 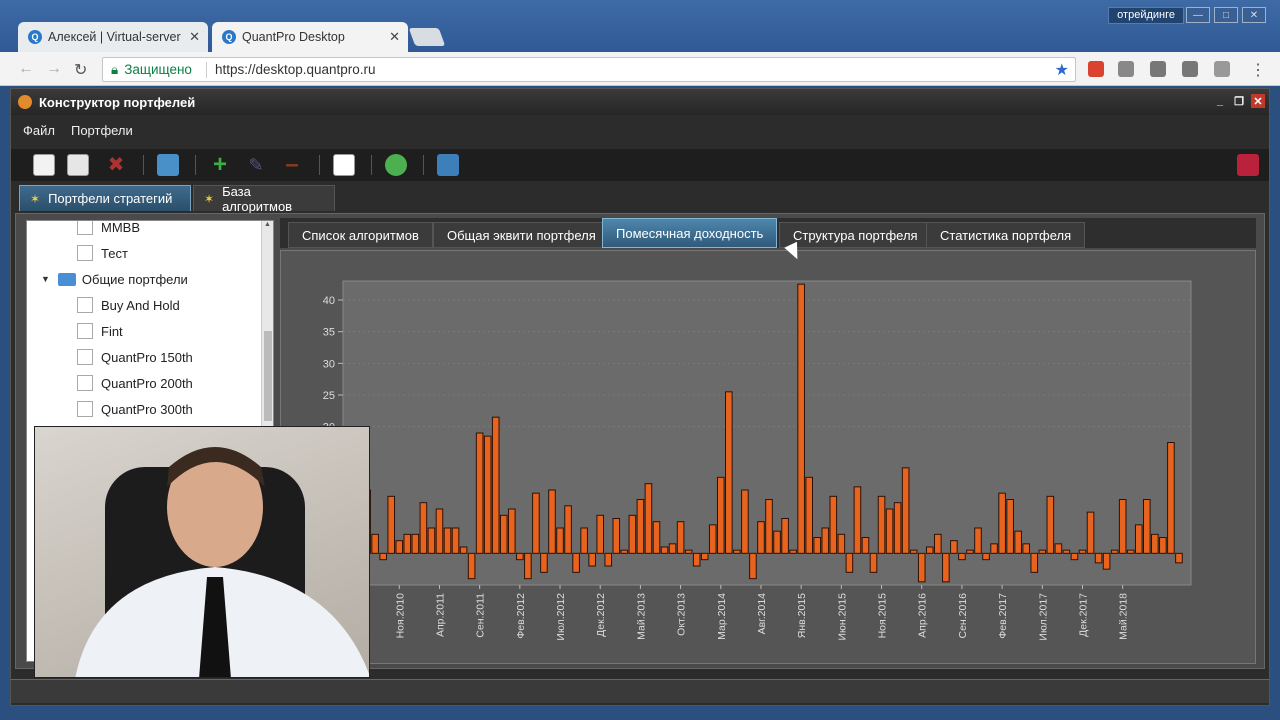 I want to click on tree-folder: ▼ Общие портфели, so click(x=114, y=279).